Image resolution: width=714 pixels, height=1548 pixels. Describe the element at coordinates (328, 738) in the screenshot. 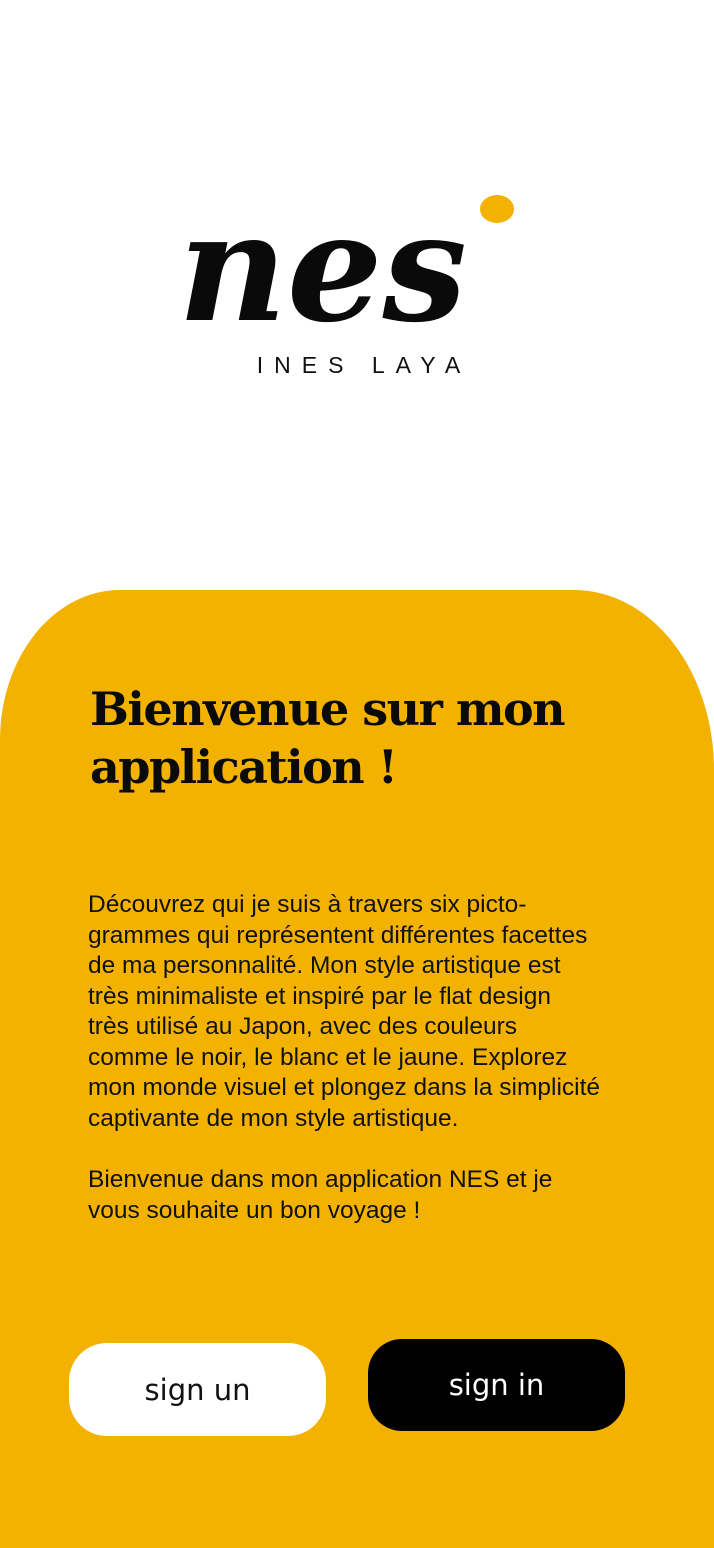

I see `welcome-title: Bienvenue sur mon application !` at that location.